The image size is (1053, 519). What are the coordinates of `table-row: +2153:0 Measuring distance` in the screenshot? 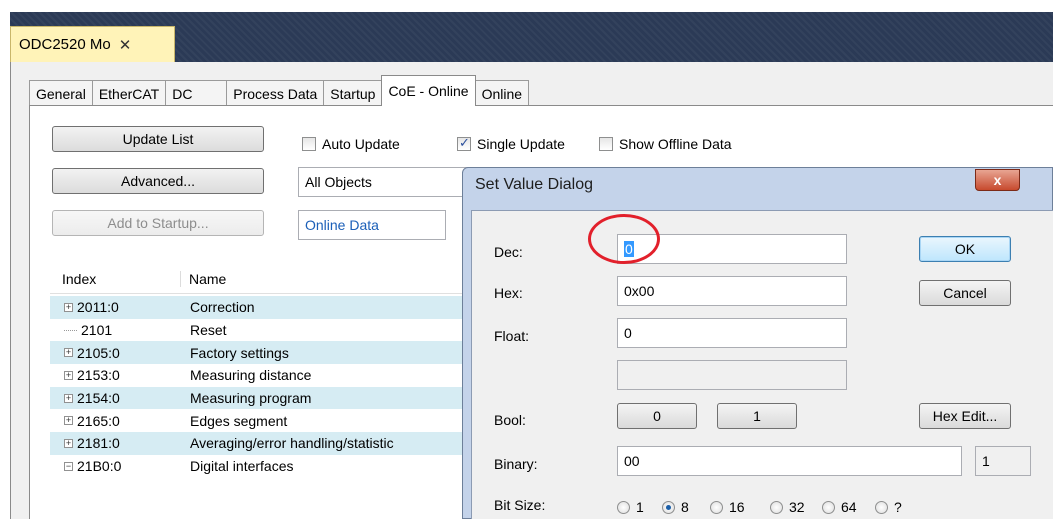 It's located at (270, 375).